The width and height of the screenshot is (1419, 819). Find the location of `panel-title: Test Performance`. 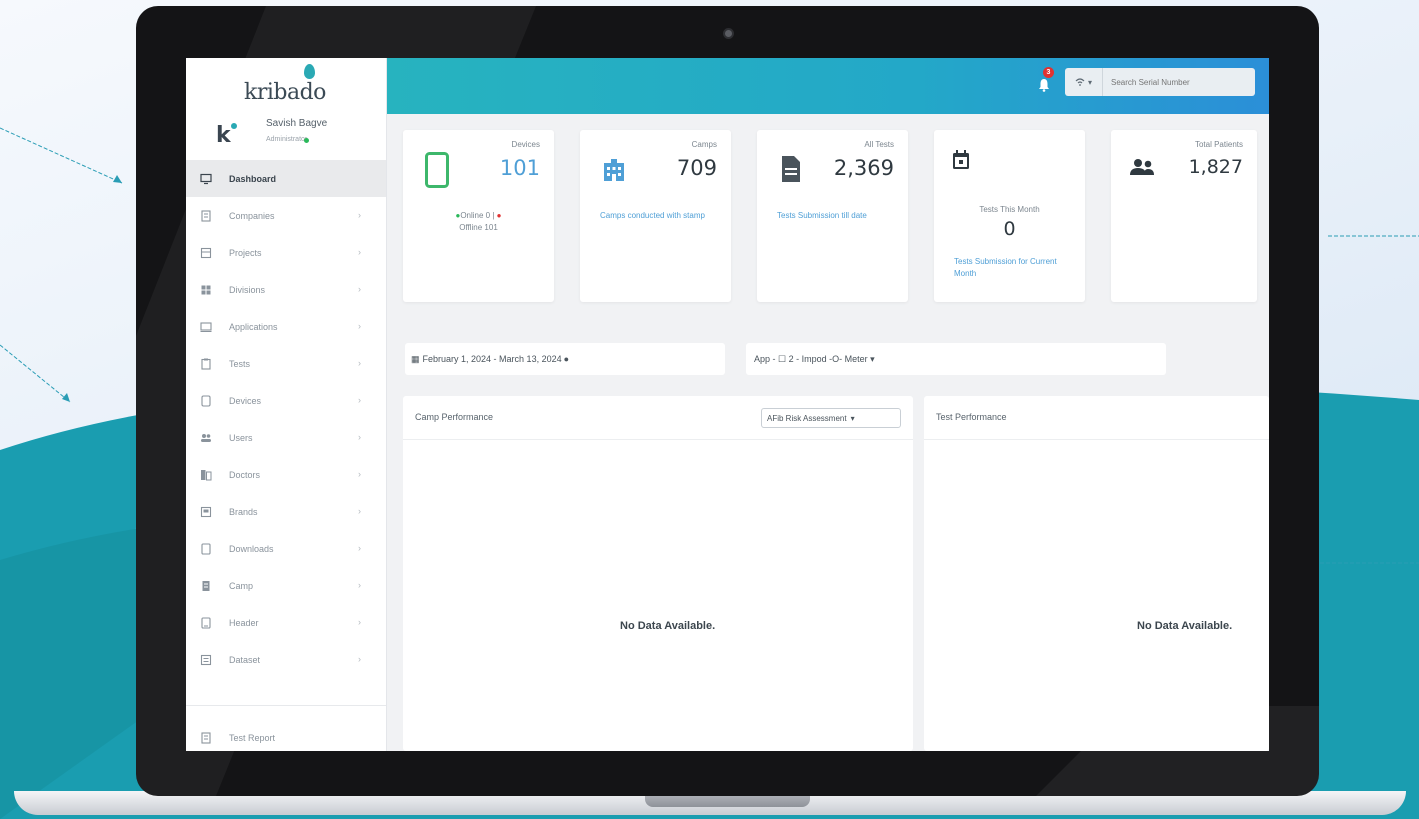

panel-title: Test Performance is located at coordinates (971, 417).